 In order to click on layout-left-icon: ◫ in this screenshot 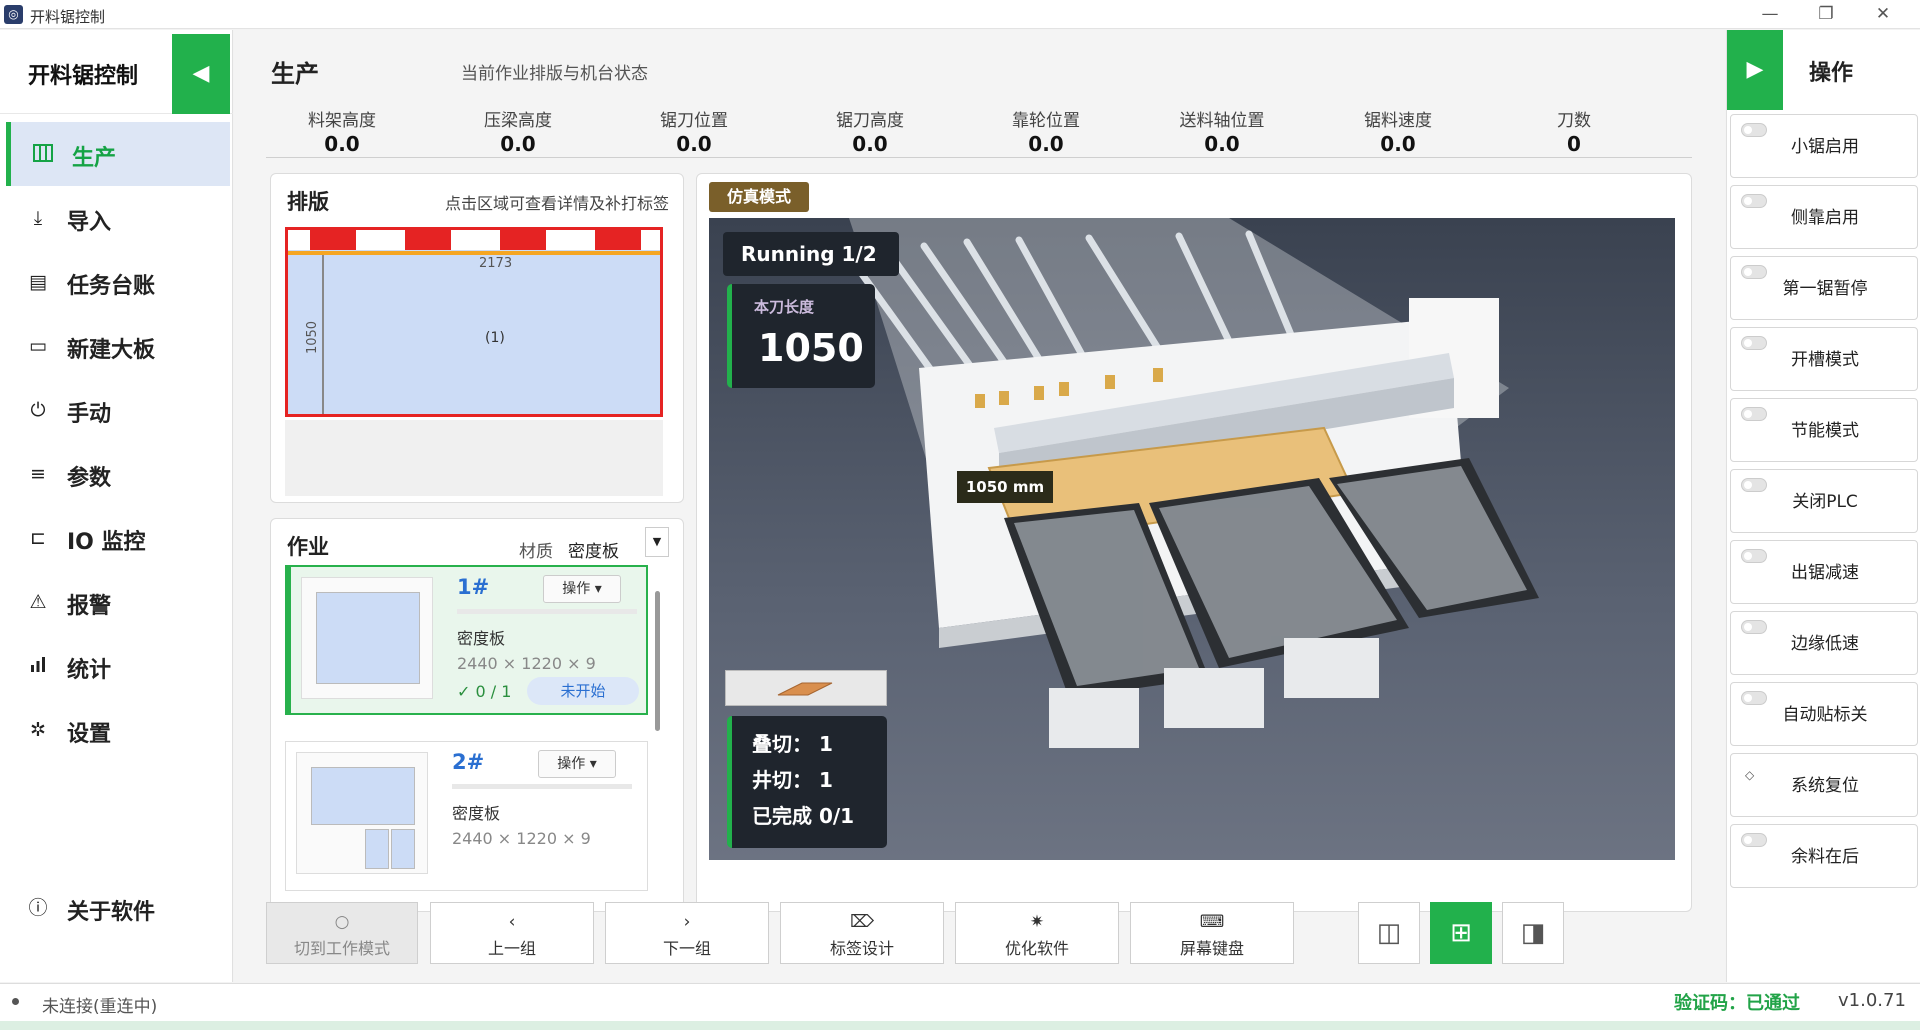, I will do `click(1389, 933)`.